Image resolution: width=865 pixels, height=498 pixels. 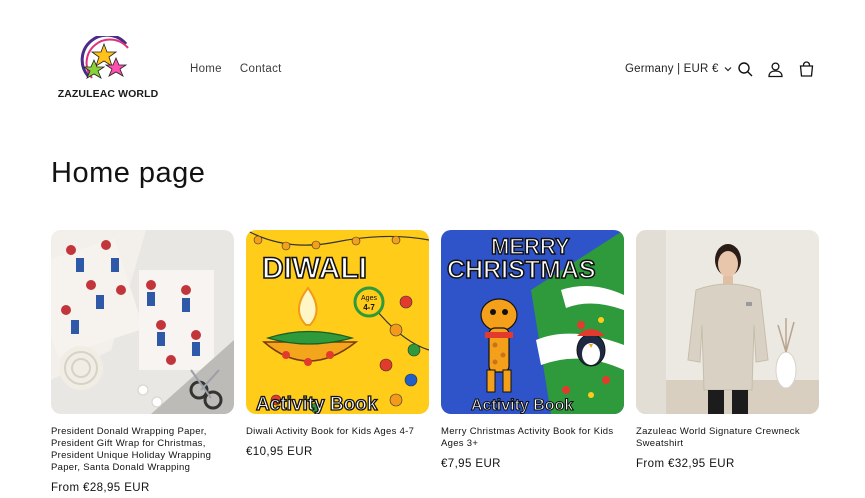 What do you see at coordinates (108, 94) in the screenshot?
I see `logo-text: ZAZULEAC WORLD` at bounding box center [108, 94].